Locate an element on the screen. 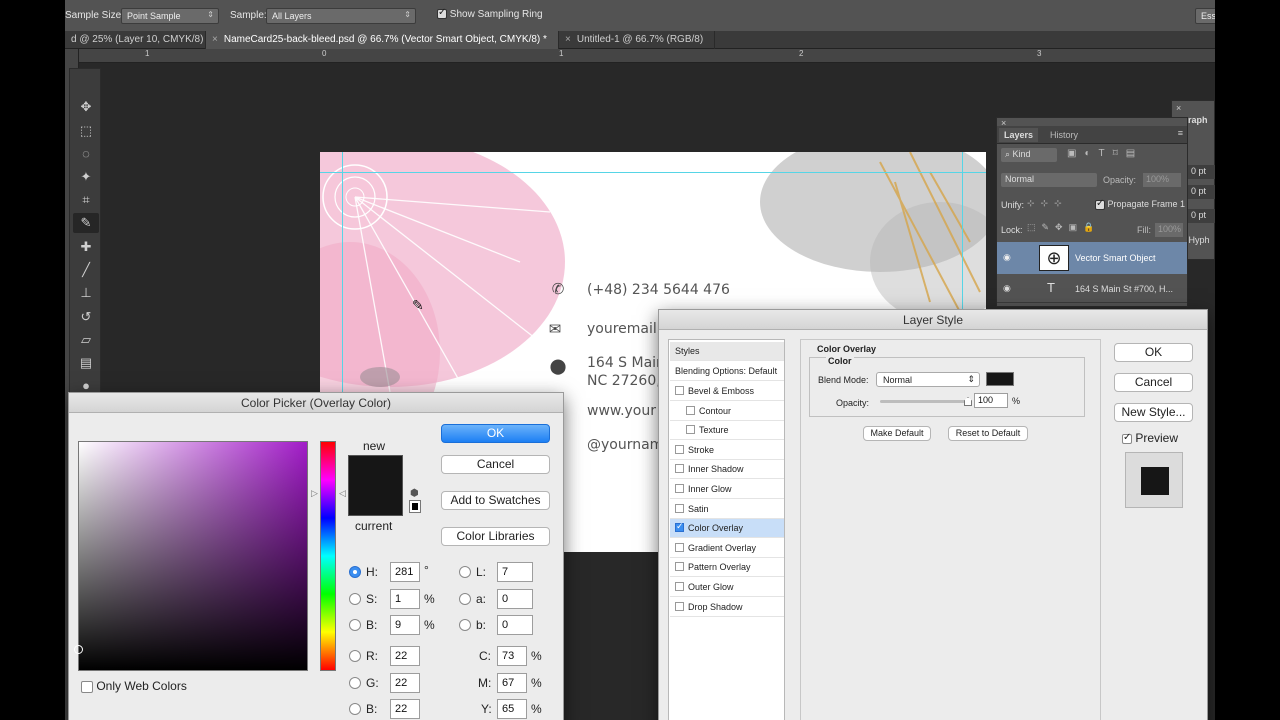 The width and height of the screenshot is (1280, 720). a-field: 0 is located at coordinates (515, 599).